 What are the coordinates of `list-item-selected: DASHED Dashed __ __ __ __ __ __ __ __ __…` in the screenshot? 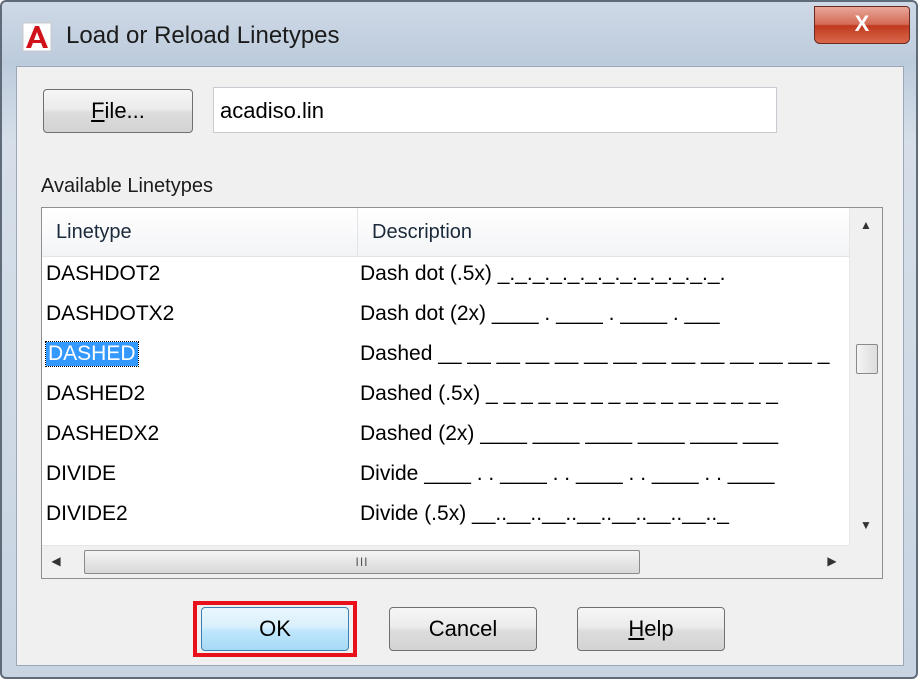 It's located at (446, 356).